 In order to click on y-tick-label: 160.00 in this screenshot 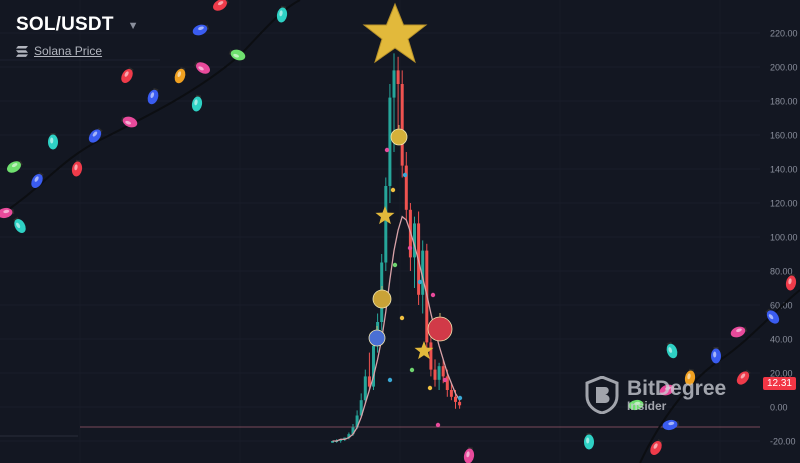, I will do `click(784, 136)`.